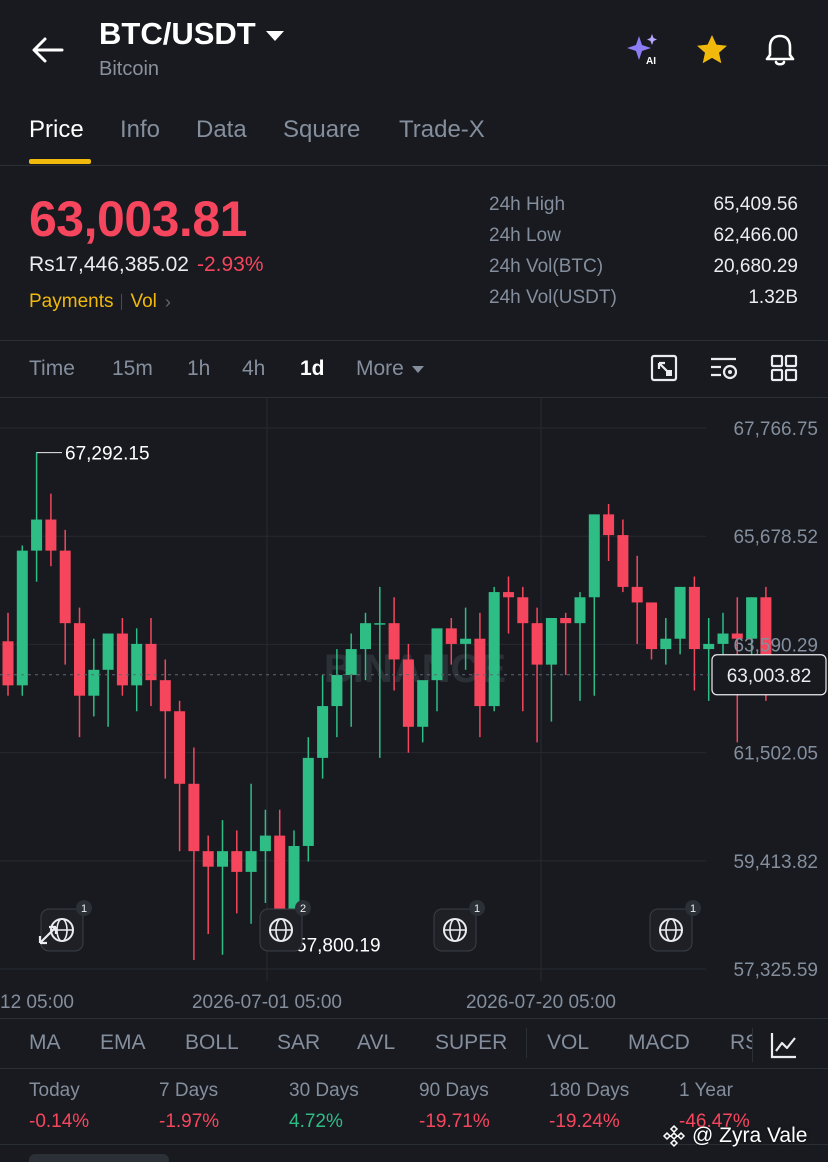  Describe the element at coordinates (724, 368) in the screenshot. I see `chart-settings-icon` at that location.